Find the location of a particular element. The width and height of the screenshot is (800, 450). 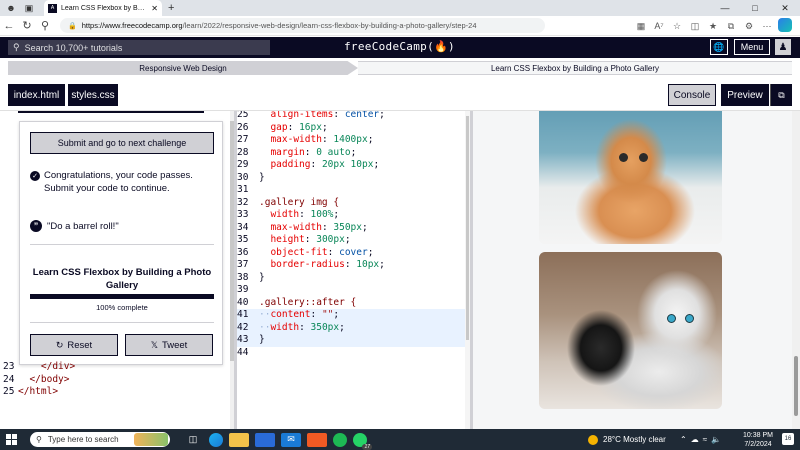

back-icon: ← is located at coordinates (9, 26).